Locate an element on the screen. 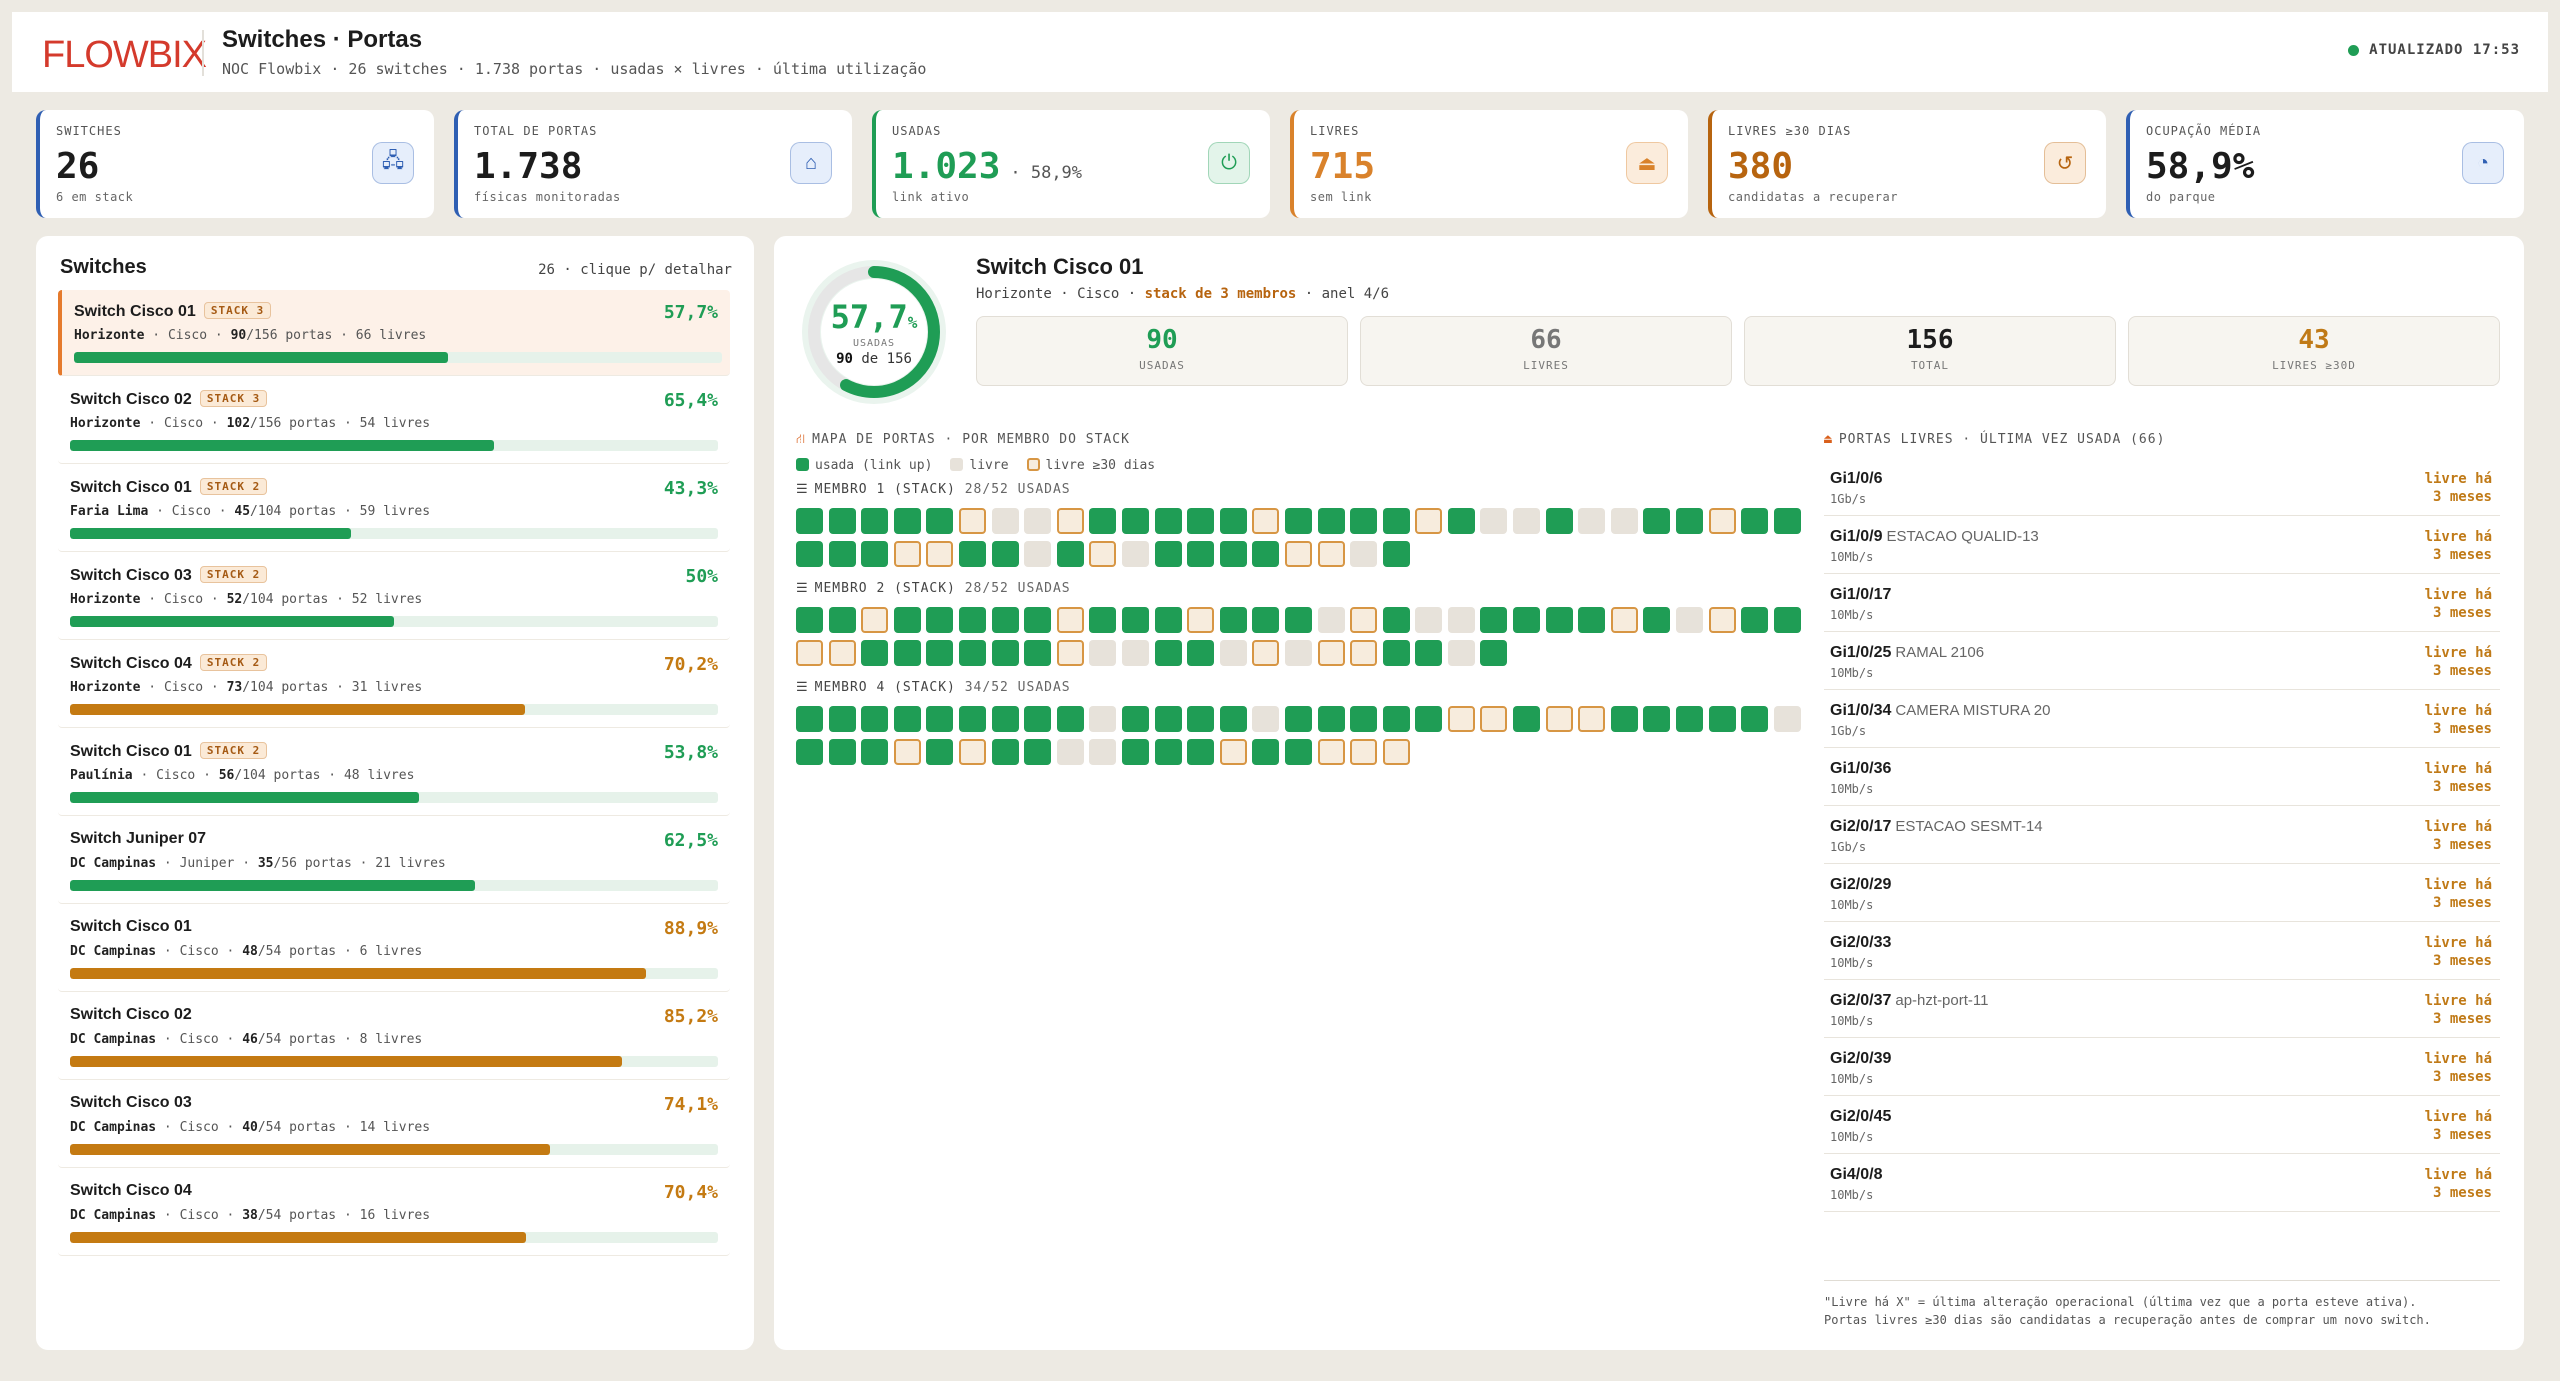 Image resolution: width=2560 pixels, height=1381 pixels. free-port-row: Gi2/0/45 10Mb/s livre há 3 meses is located at coordinates (2162, 1125).